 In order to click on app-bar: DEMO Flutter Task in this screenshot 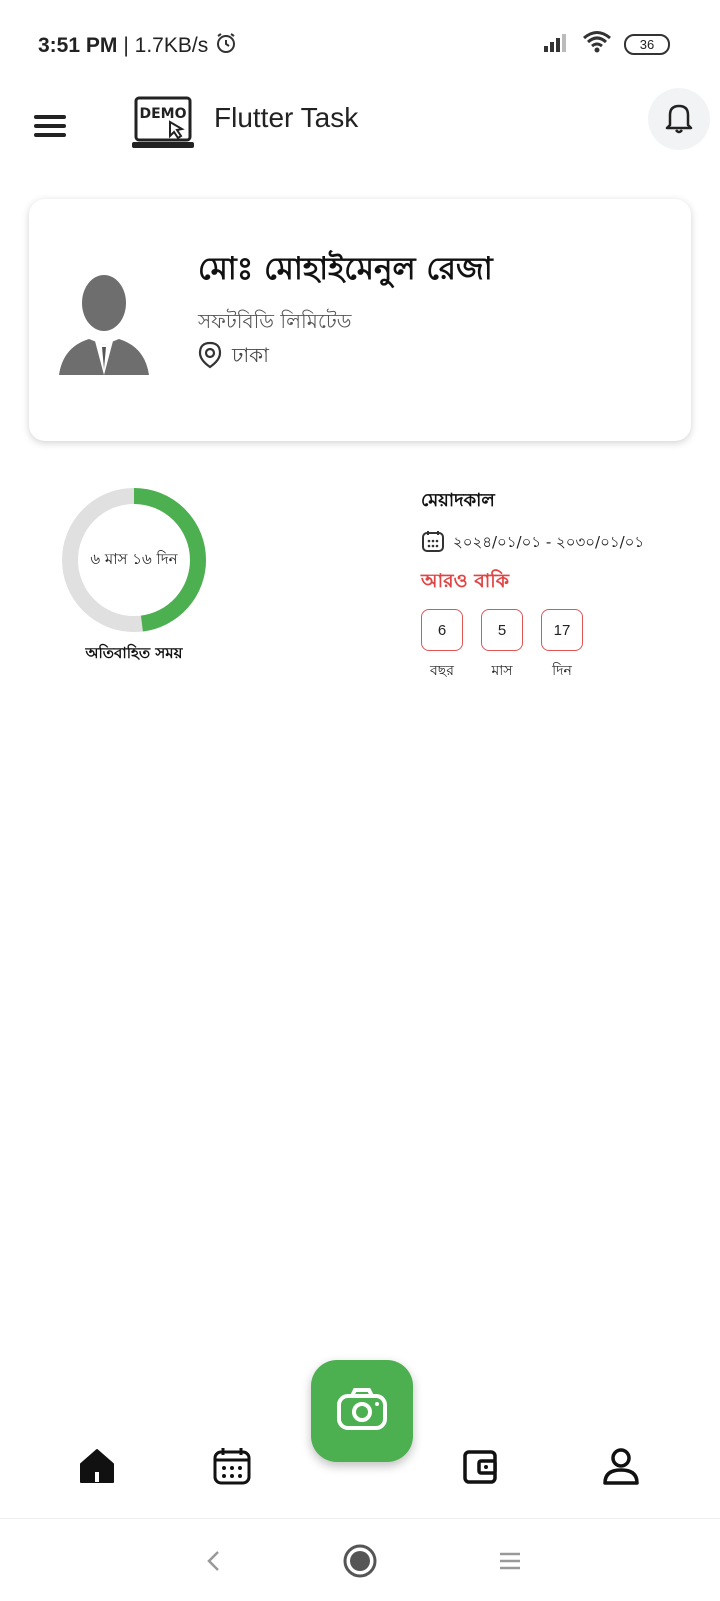, I will do `click(360, 128)`.